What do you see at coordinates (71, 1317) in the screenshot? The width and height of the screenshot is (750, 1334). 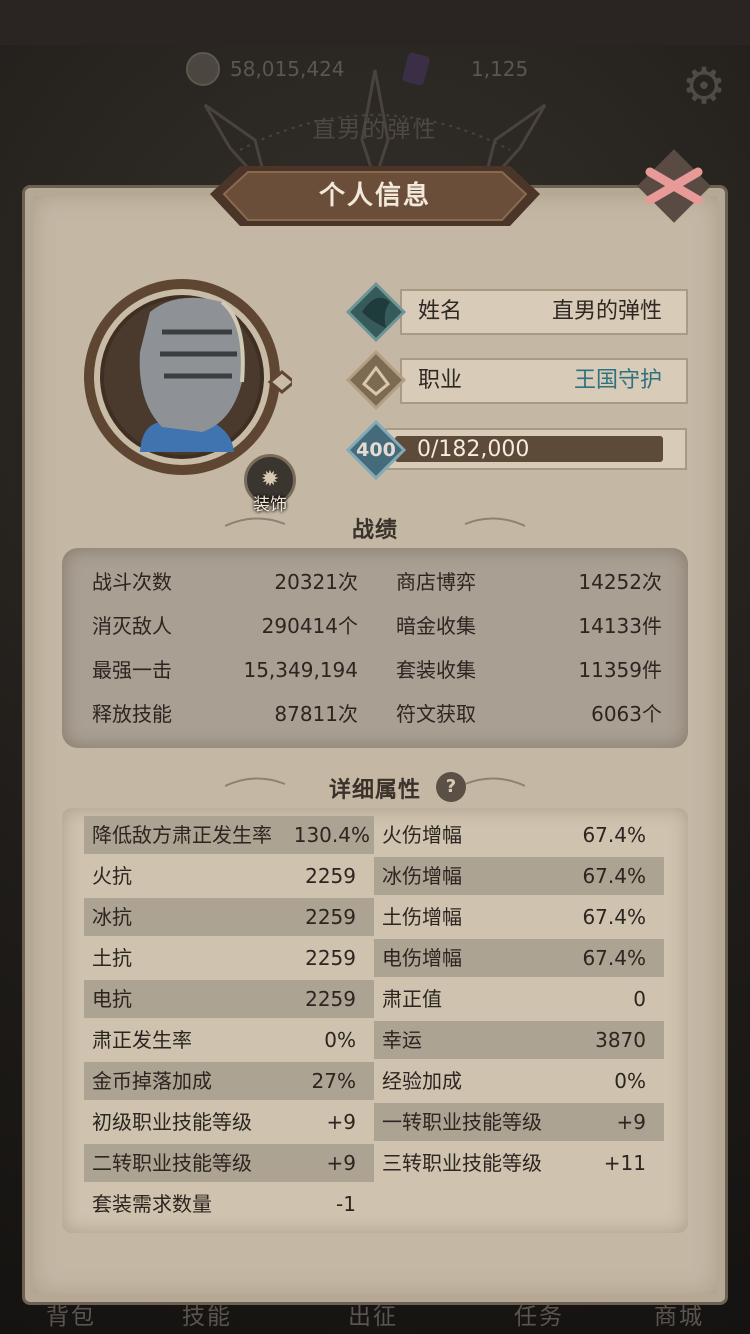 I see `tab-backpack: 背包` at bounding box center [71, 1317].